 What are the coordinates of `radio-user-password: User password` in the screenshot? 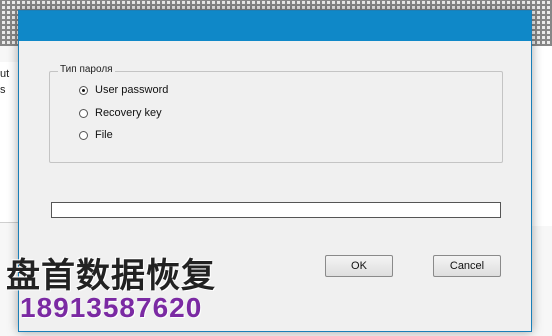 It's located at (123, 90).